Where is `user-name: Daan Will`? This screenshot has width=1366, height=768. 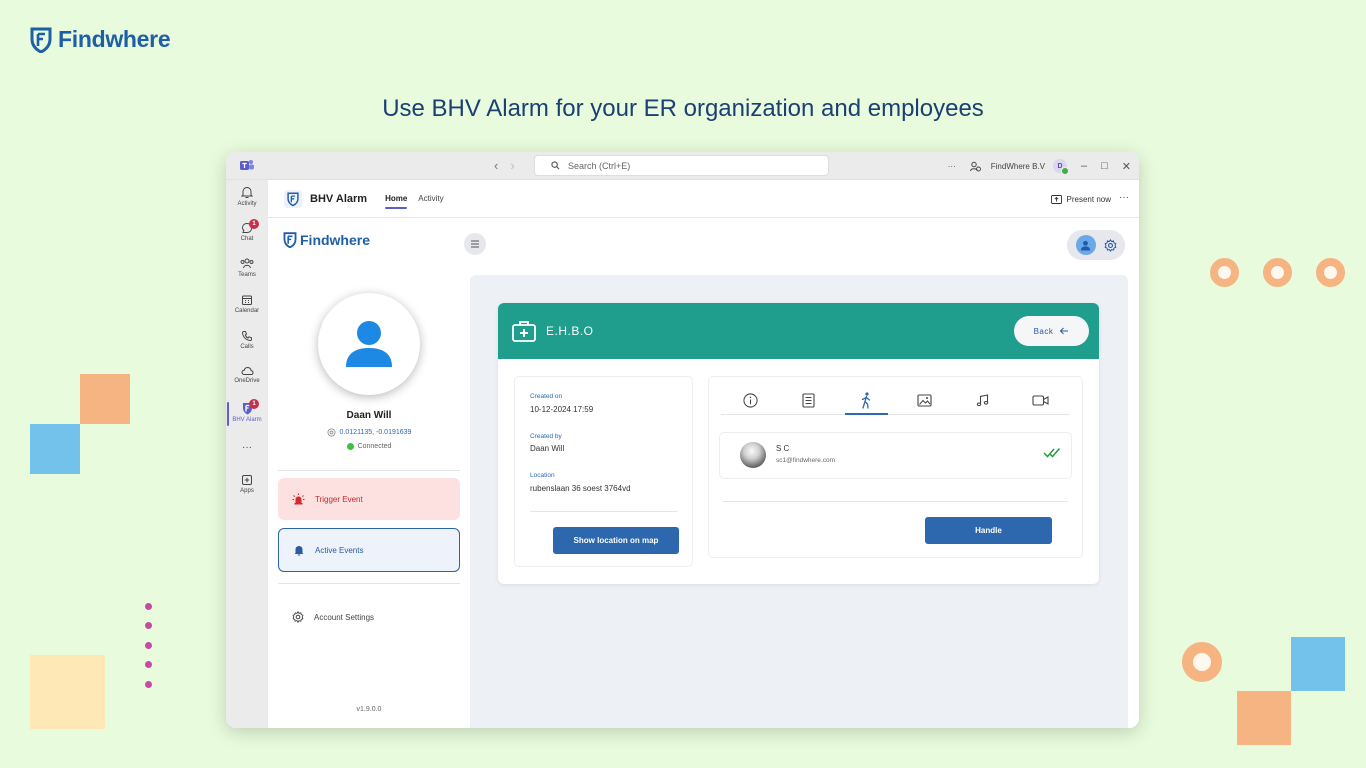
user-name: Daan Will is located at coordinates (369, 415).